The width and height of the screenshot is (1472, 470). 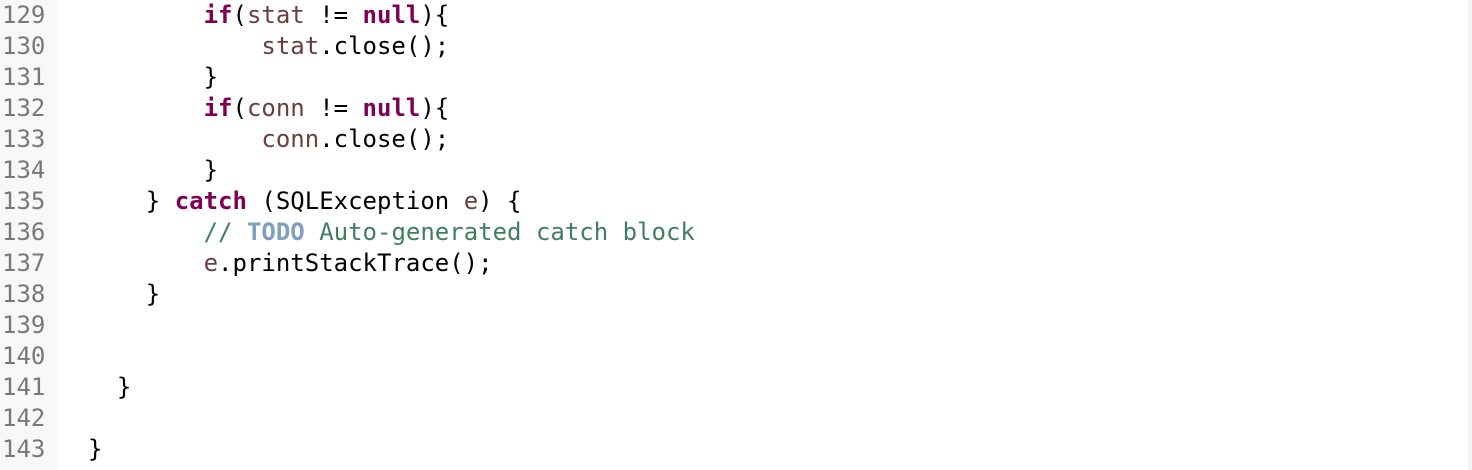 I want to click on line-number: 132, so click(x=24, y=108).